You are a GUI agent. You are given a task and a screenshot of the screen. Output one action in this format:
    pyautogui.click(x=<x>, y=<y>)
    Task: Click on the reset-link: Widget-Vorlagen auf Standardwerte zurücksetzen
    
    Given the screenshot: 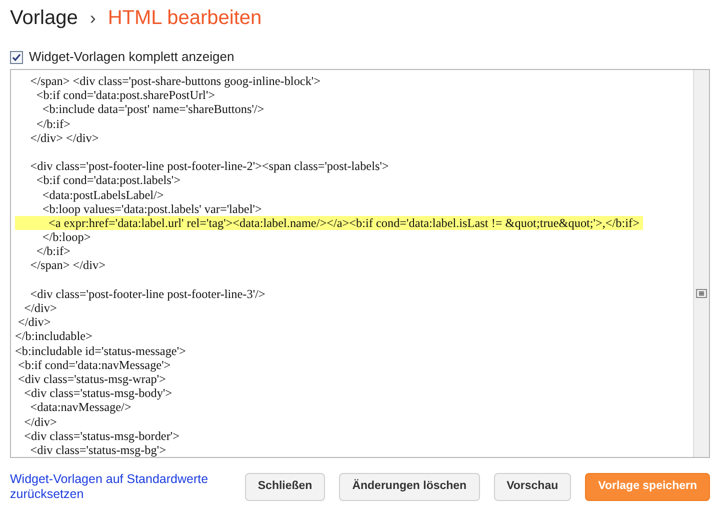 What is the action you would take?
    pyautogui.click(x=117, y=487)
    